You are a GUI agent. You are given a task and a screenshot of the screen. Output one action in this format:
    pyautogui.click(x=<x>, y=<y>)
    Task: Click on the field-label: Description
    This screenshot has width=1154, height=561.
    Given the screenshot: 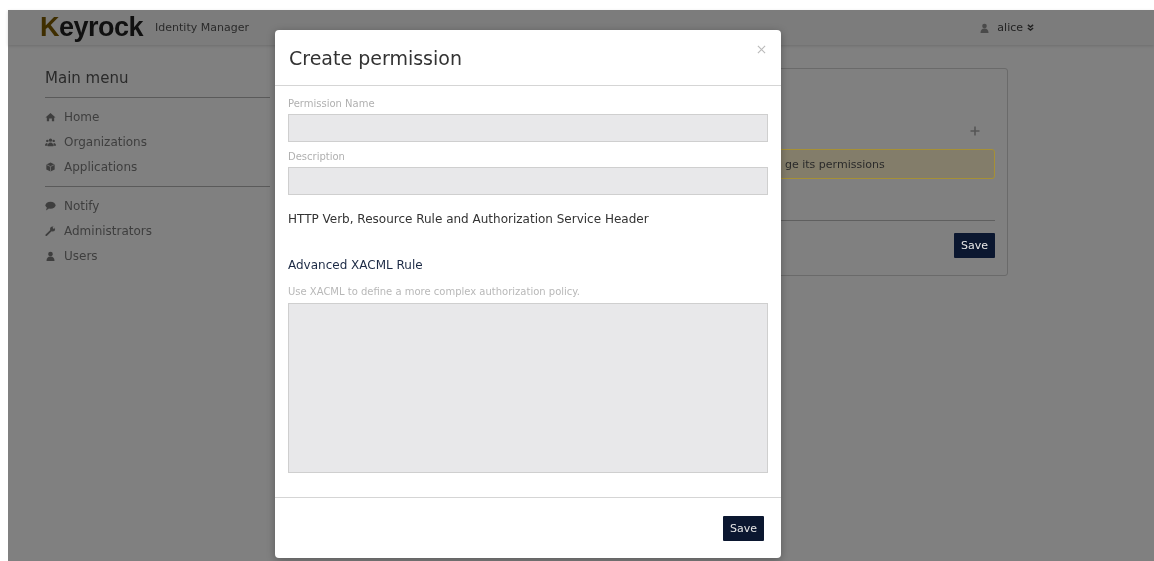 What is the action you would take?
    pyautogui.click(x=317, y=156)
    